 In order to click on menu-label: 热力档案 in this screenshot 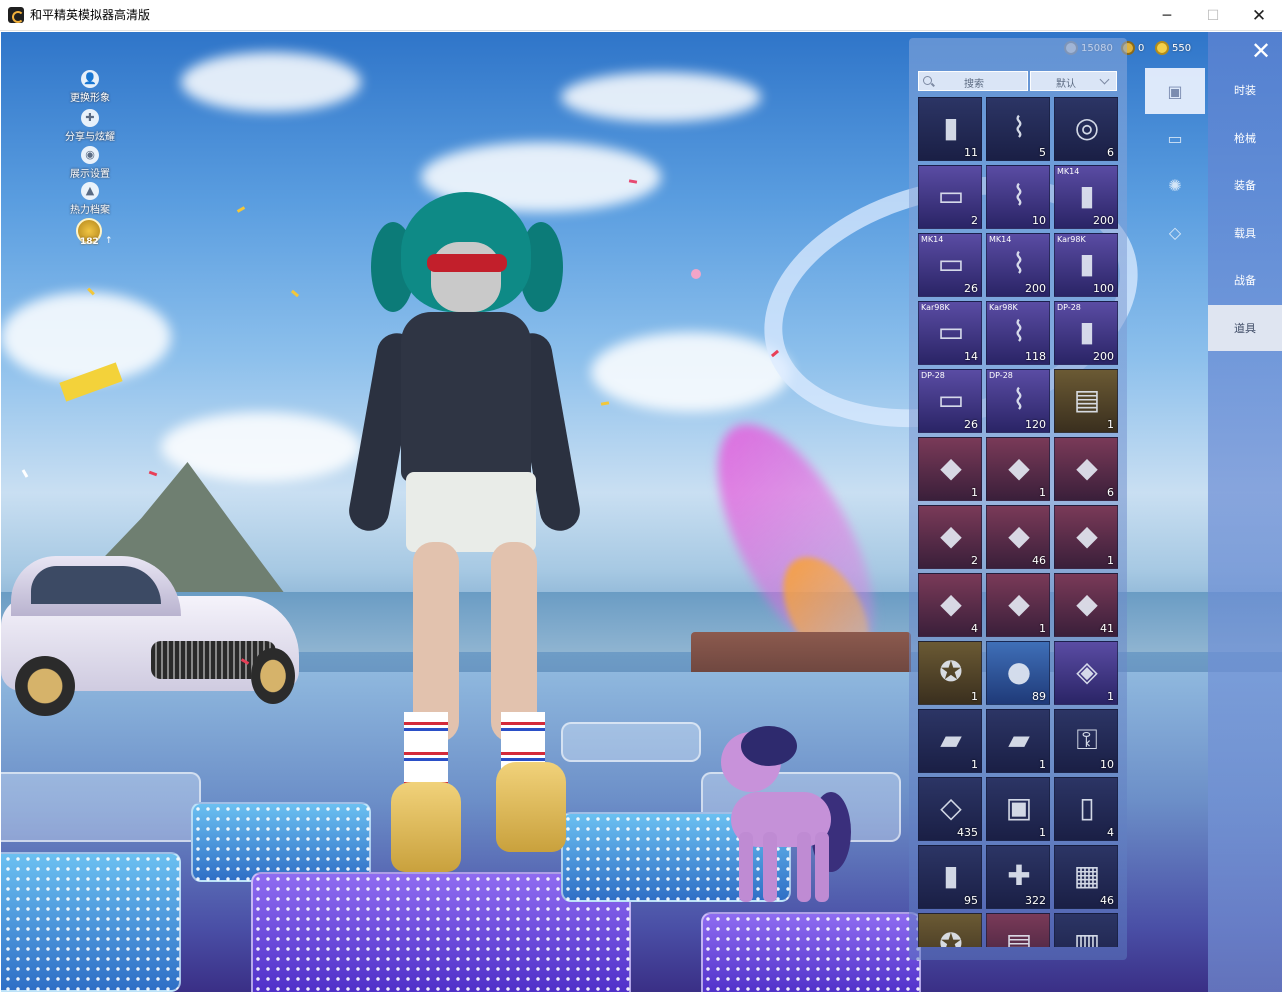, I will do `click(90, 210)`.